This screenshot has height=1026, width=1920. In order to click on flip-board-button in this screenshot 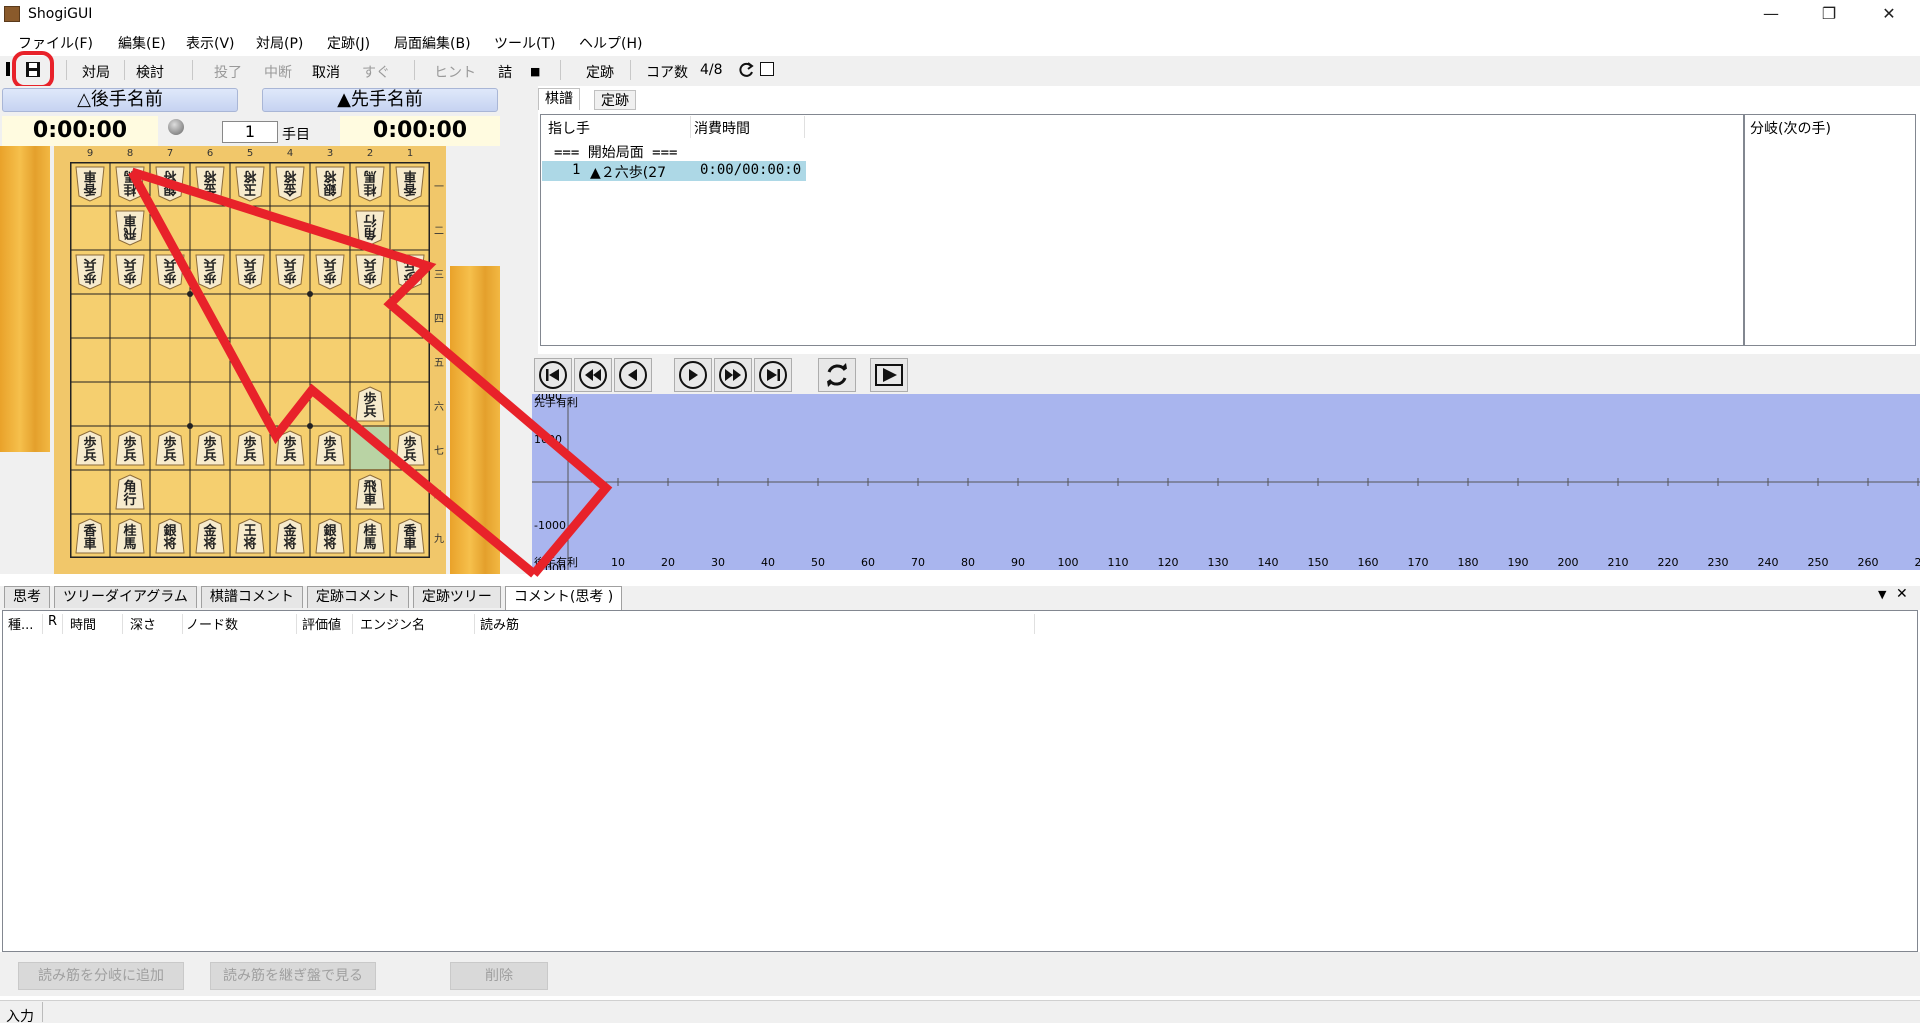, I will do `click(837, 375)`.